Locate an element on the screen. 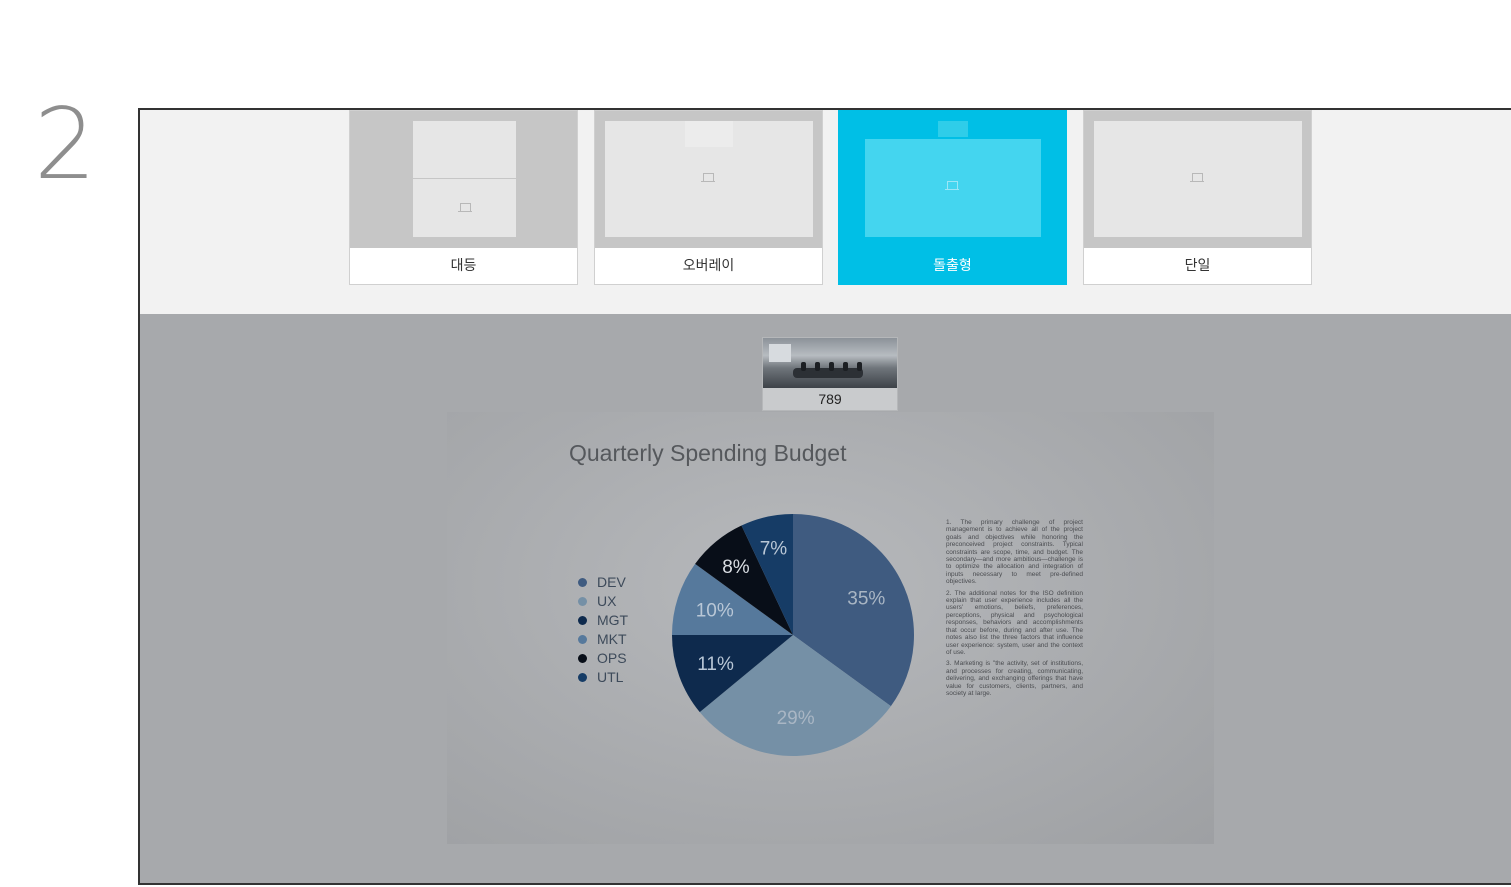 The height and width of the screenshot is (887, 1511). chart-legend: DEV UX MGT MKT OPS UTL is located at coordinates (602, 630).